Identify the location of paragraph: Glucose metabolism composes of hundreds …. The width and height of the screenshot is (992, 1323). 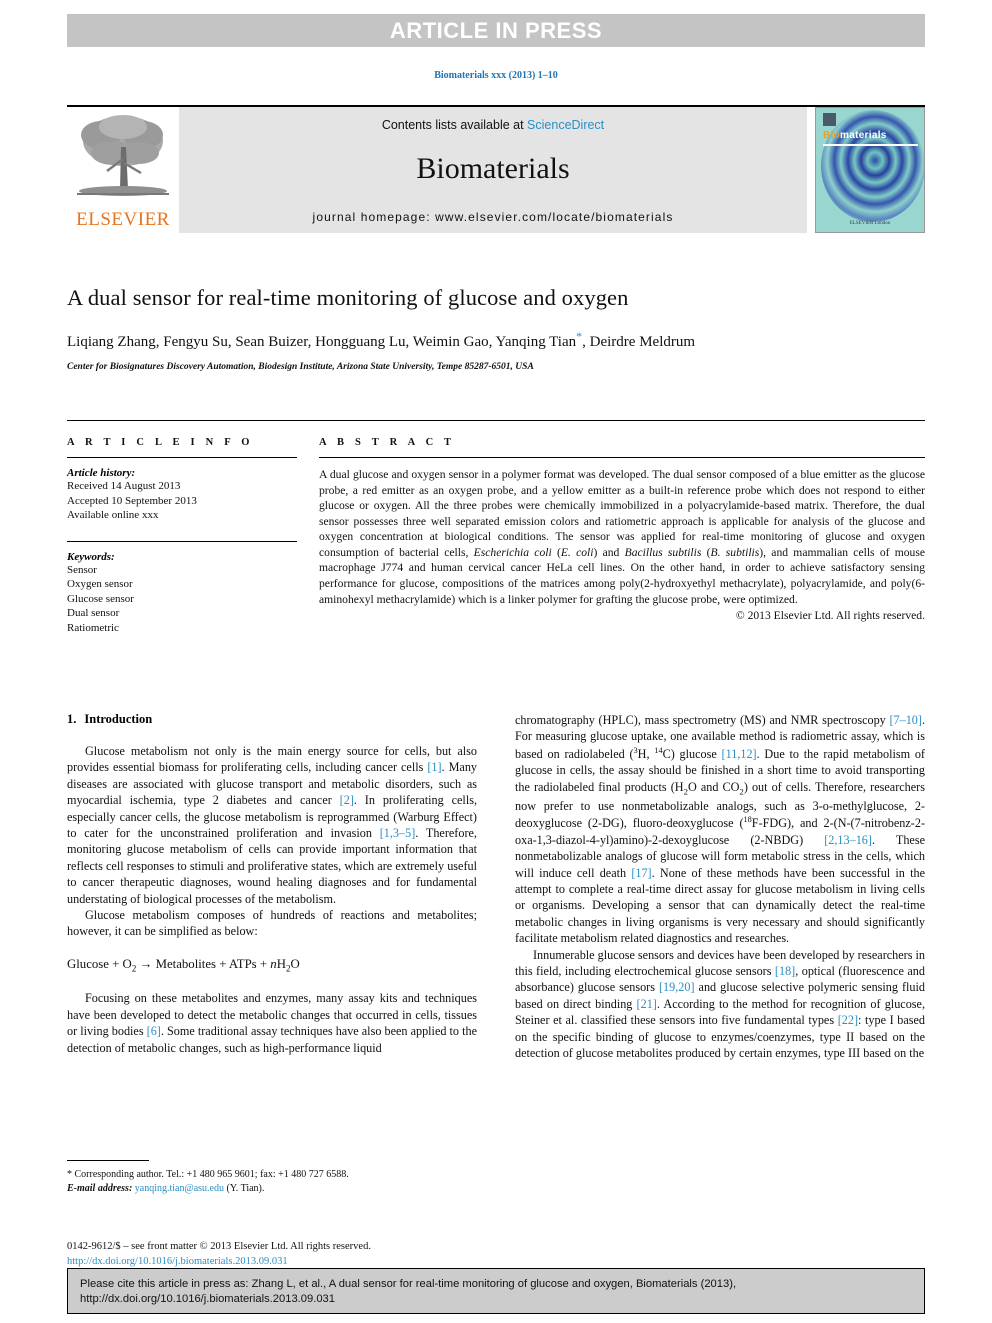
(272, 923).